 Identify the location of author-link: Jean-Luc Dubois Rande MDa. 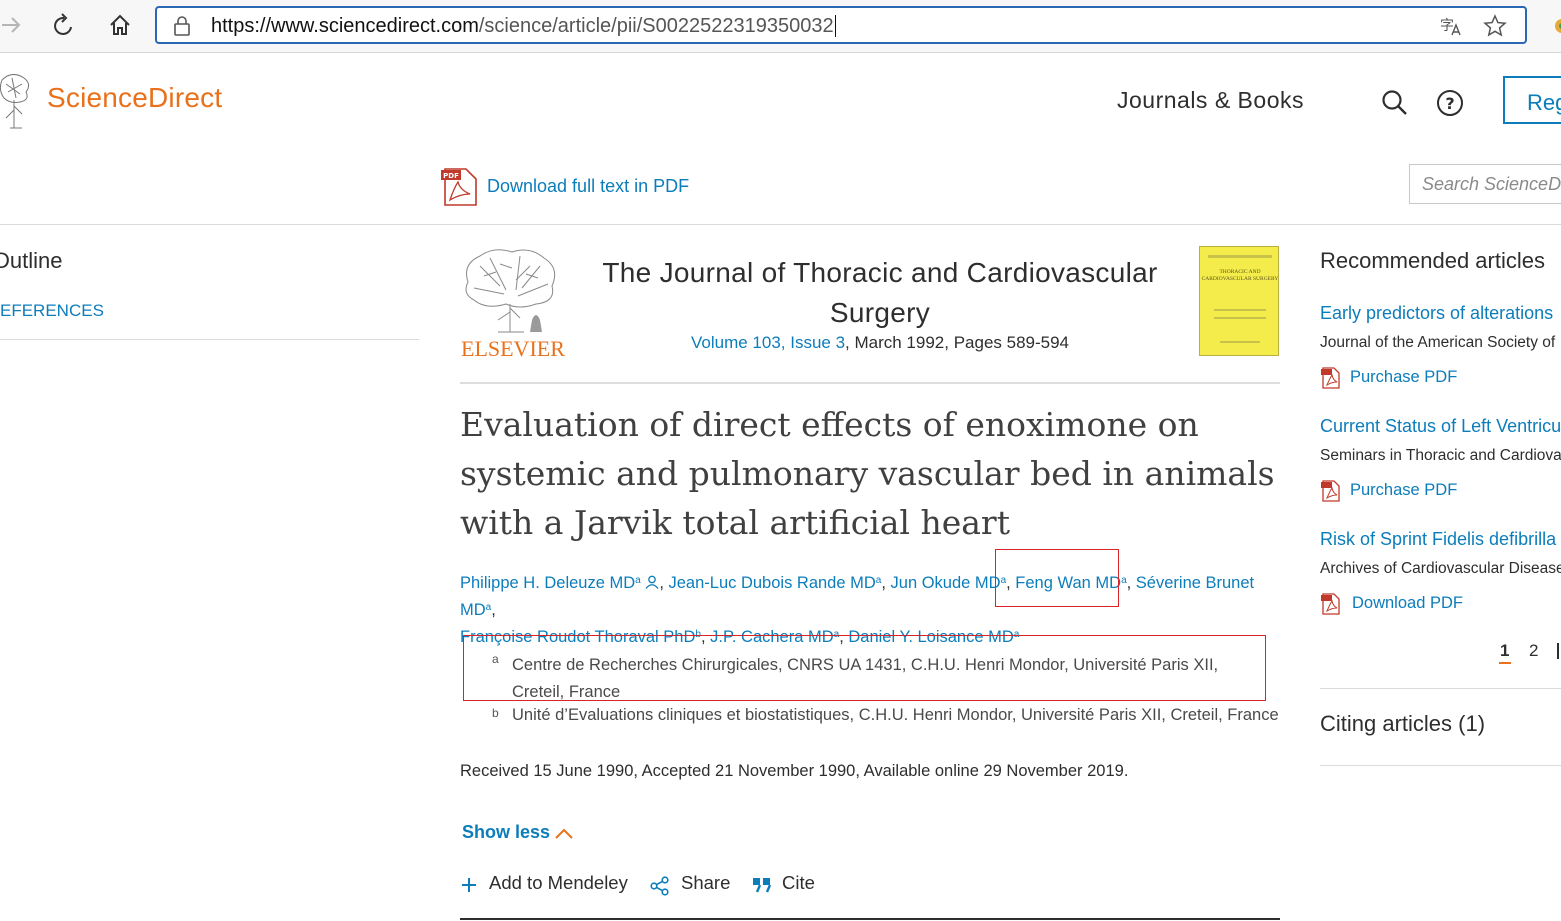
(775, 583).